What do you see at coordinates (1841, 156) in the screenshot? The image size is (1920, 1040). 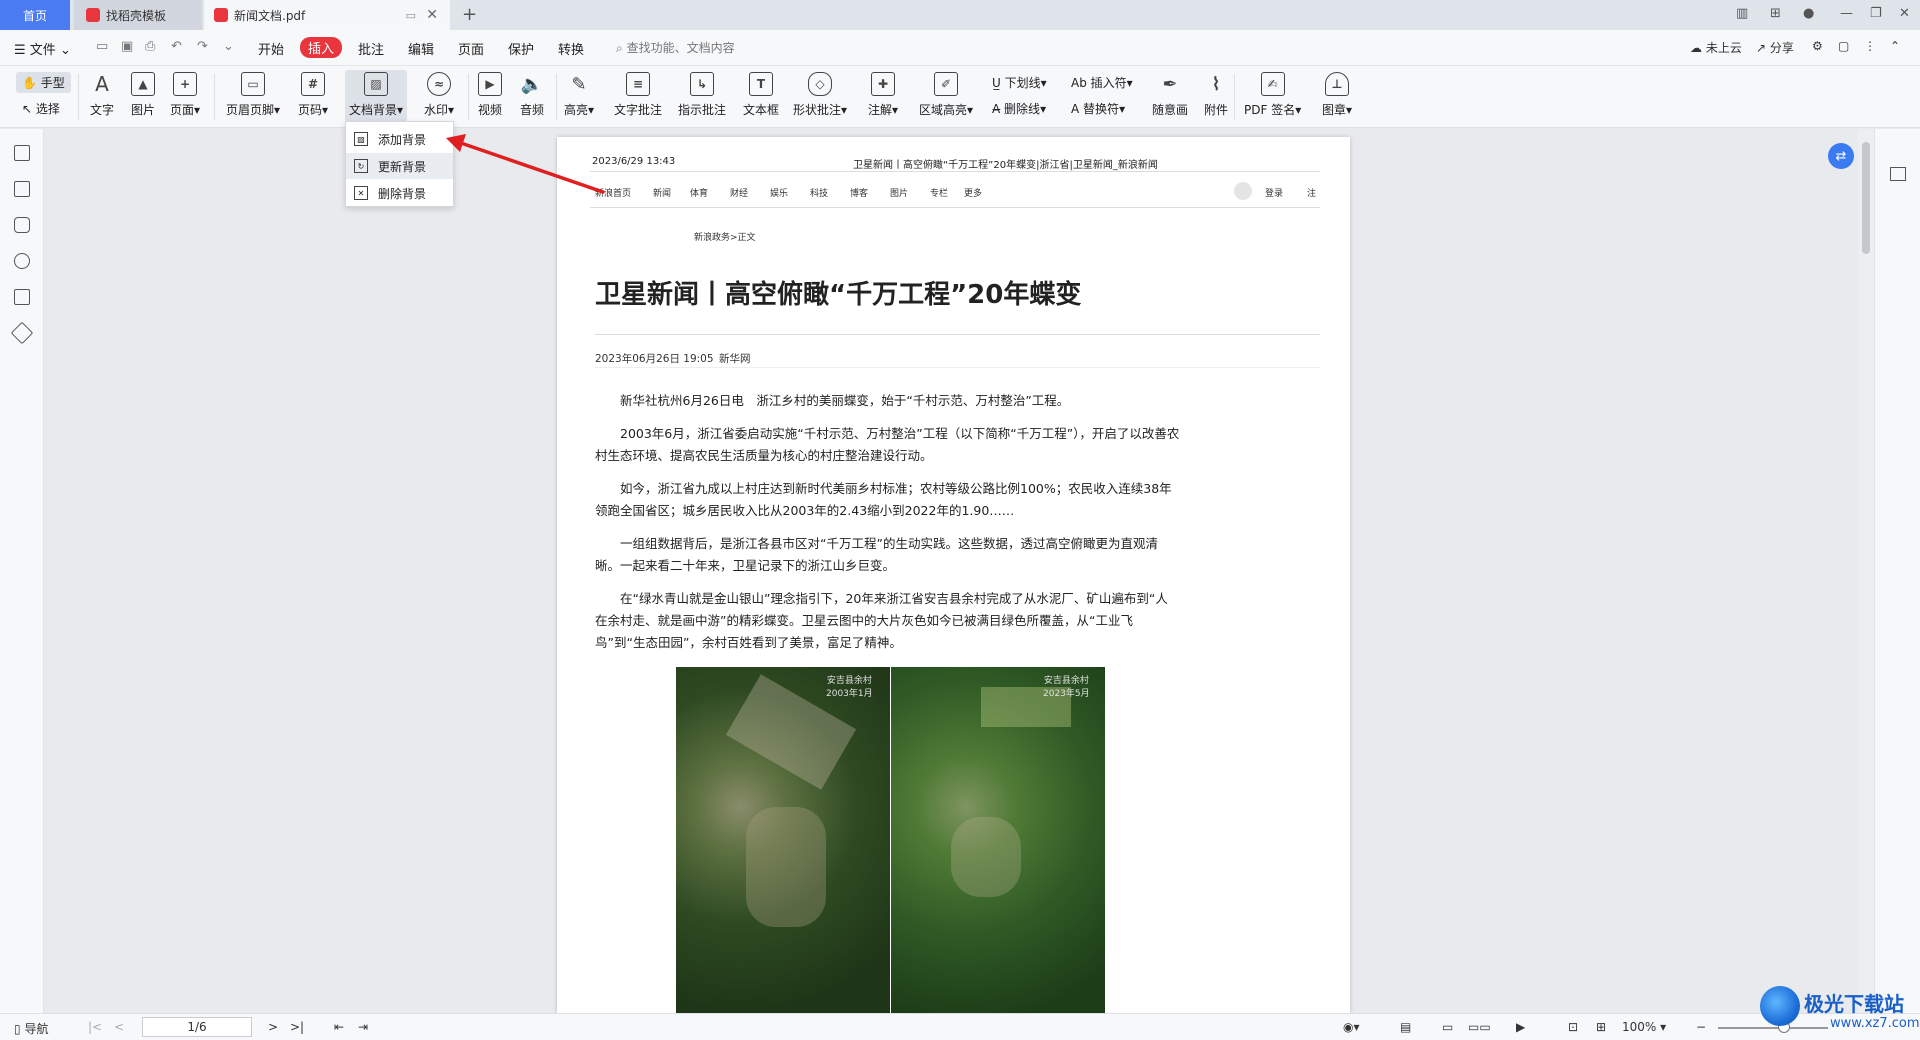 I see `translate-float-icon: ⇄` at bounding box center [1841, 156].